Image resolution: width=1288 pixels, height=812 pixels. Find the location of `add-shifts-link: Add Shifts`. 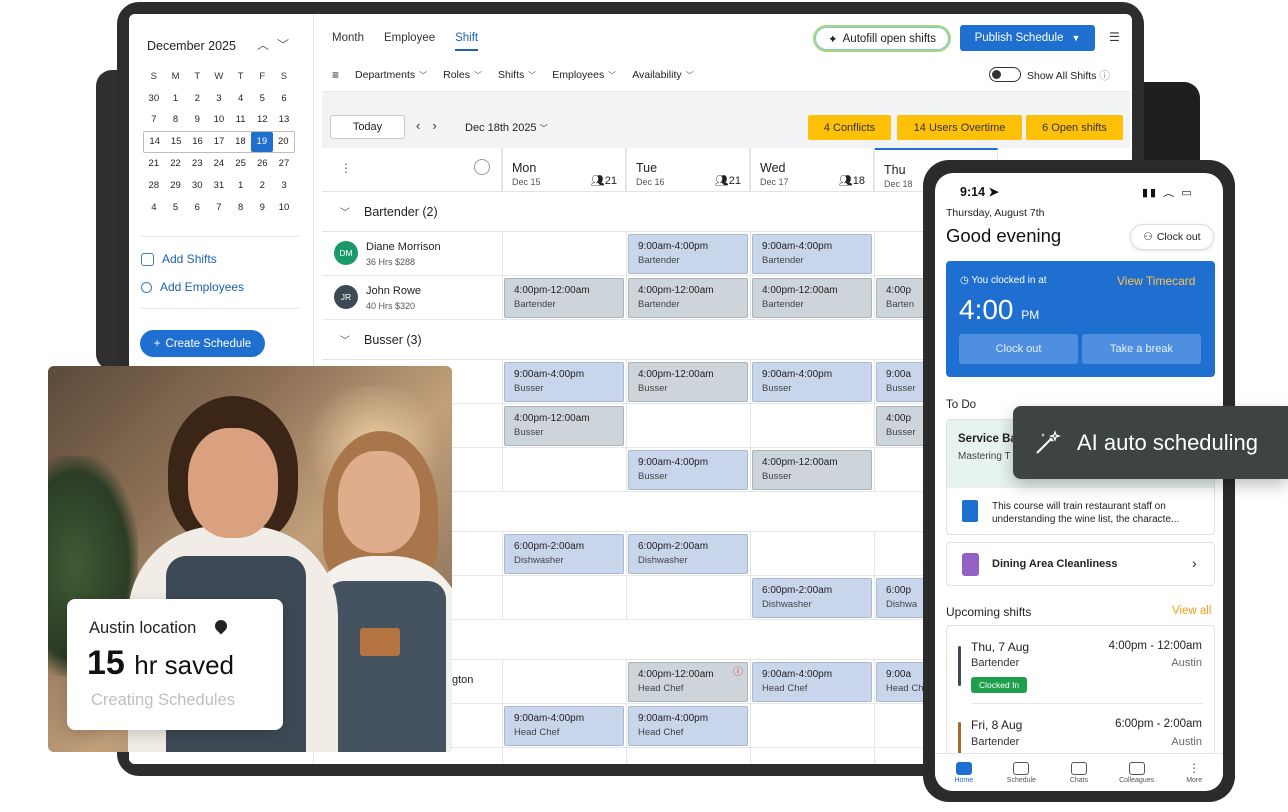

add-shifts-link: Add Shifts is located at coordinates (179, 259).